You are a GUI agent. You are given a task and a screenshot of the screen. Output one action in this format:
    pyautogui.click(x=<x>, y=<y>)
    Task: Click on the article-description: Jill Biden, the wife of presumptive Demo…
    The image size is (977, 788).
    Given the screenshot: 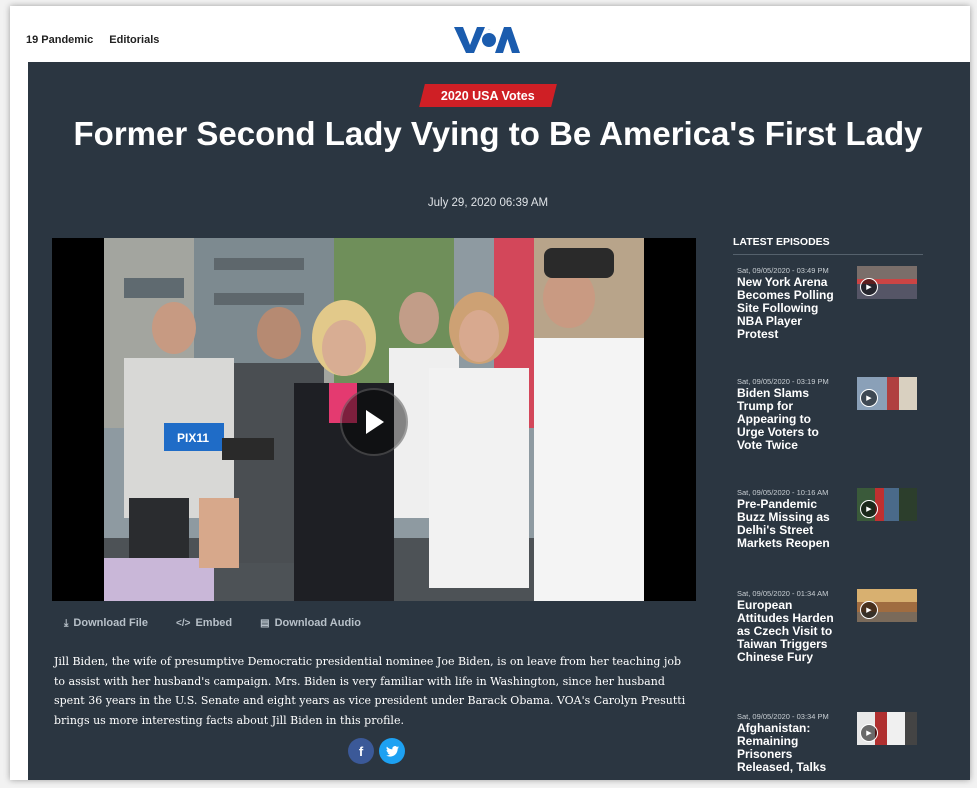 What is the action you would take?
    pyautogui.click(x=370, y=691)
    